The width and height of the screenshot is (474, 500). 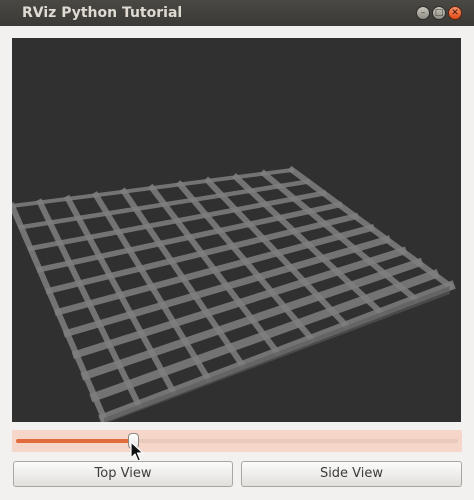 What do you see at coordinates (351, 474) in the screenshot?
I see `side-view-button: Side View` at bounding box center [351, 474].